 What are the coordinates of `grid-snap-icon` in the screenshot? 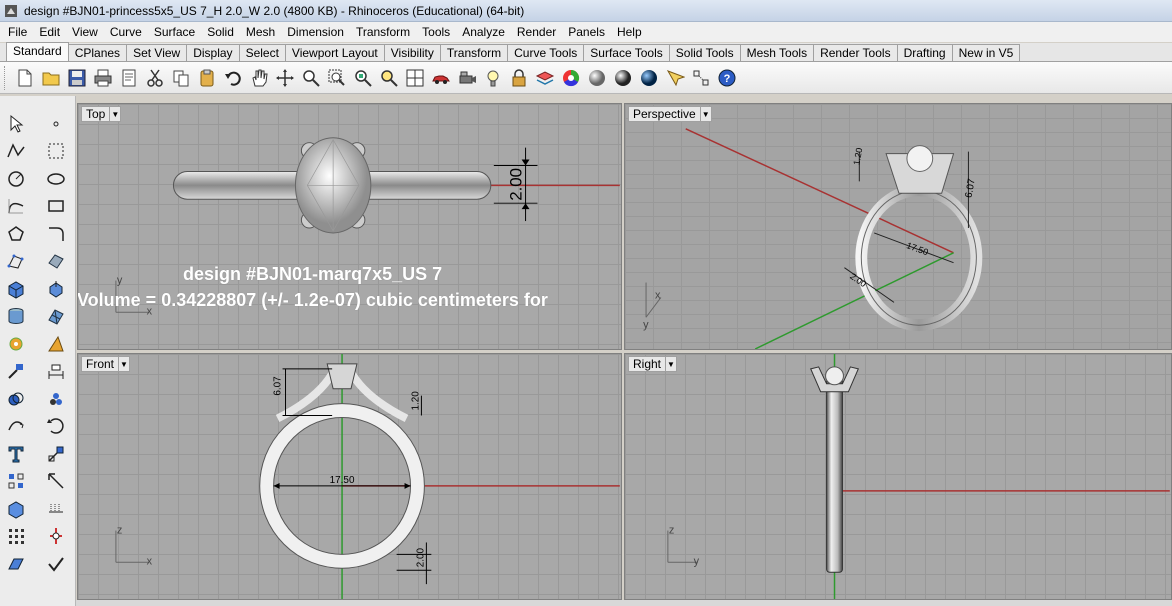 It's located at (701, 78).